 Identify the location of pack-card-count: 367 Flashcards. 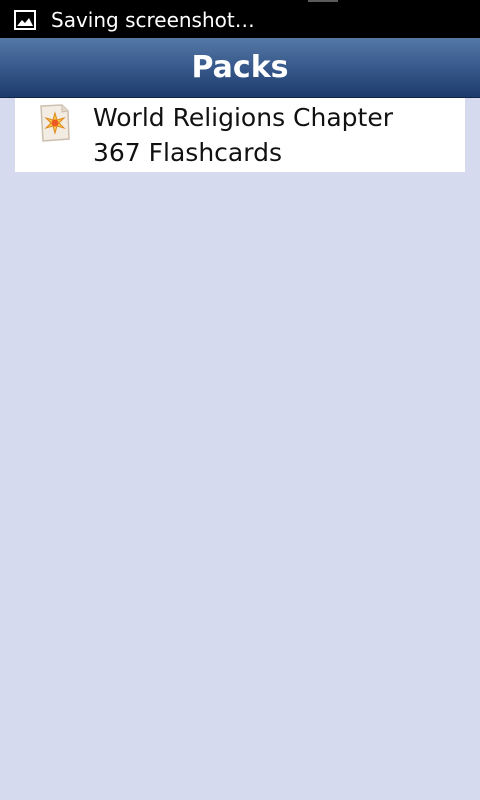
(187, 152).